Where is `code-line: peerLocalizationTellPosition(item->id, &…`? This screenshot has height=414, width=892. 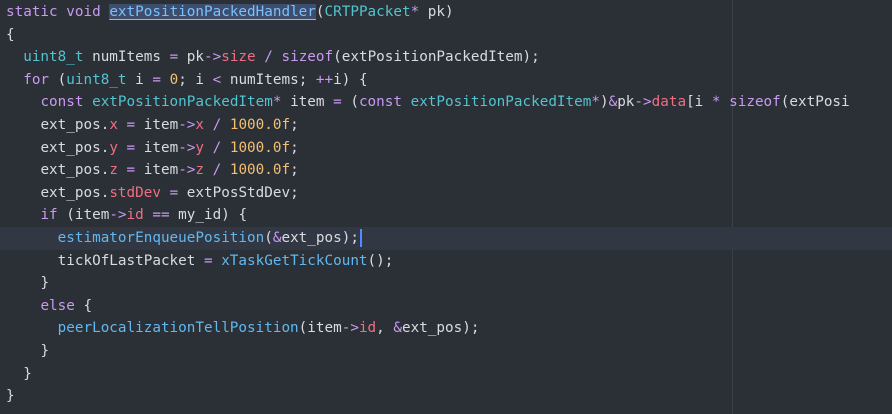
code-line: peerLocalizationTellPosition(item->id, &… is located at coordinates (446, 328).